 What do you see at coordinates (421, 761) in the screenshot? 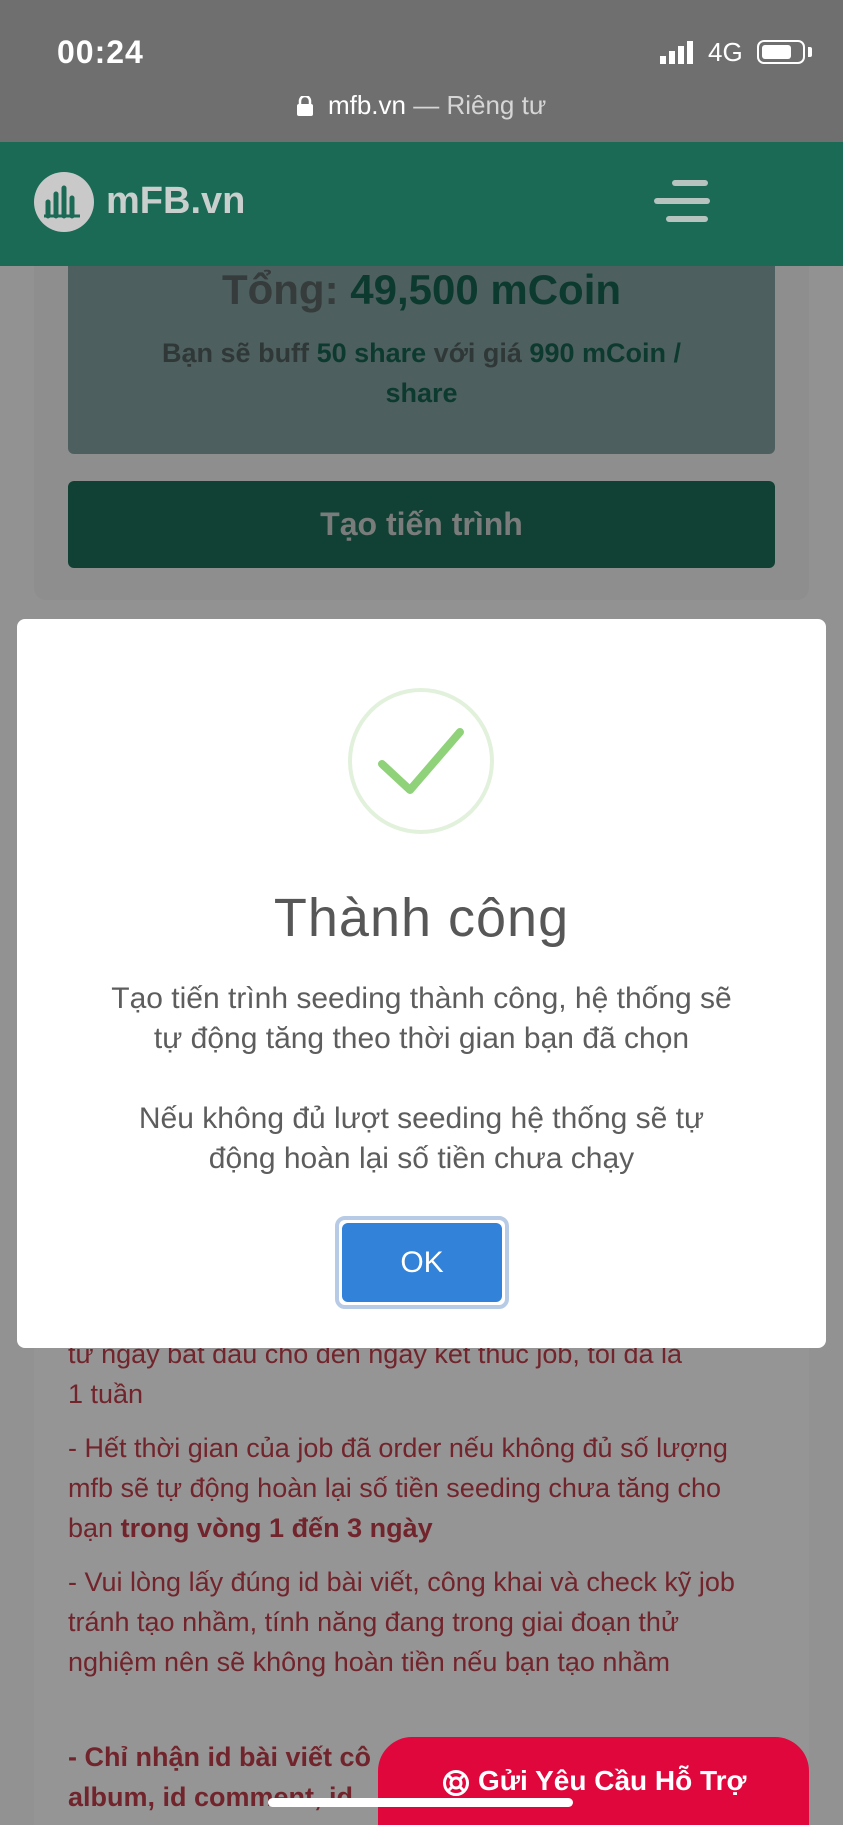
I see `checkmark-icon` at bounding box center [421, 761].